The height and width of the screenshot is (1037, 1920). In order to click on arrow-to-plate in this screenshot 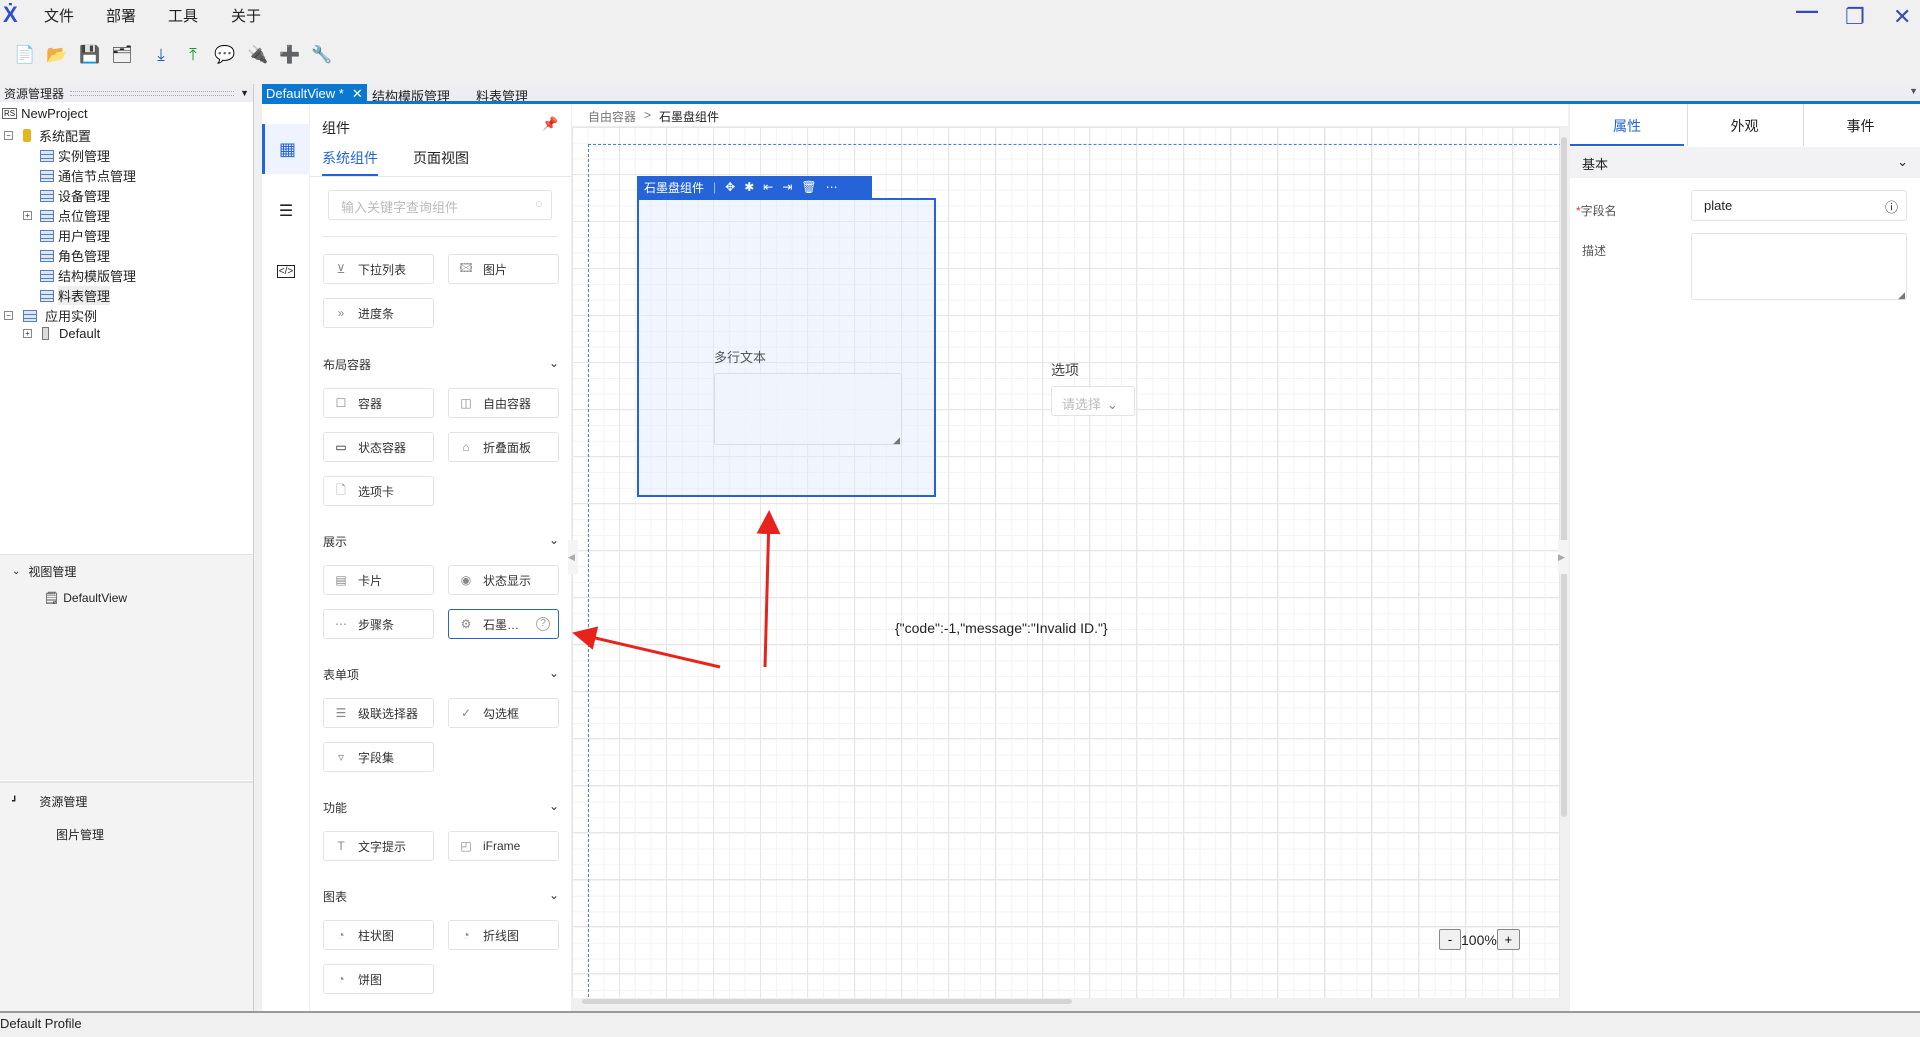, I will do `click(768, 589)`.